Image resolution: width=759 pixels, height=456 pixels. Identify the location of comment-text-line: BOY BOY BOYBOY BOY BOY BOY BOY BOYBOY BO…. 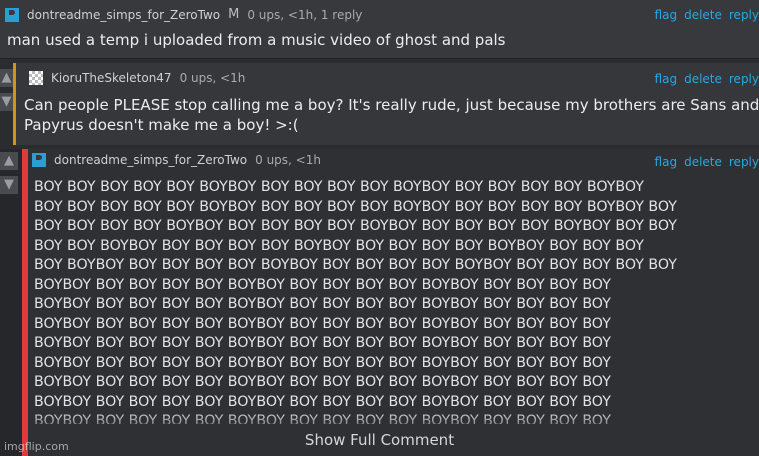
(339, 245).